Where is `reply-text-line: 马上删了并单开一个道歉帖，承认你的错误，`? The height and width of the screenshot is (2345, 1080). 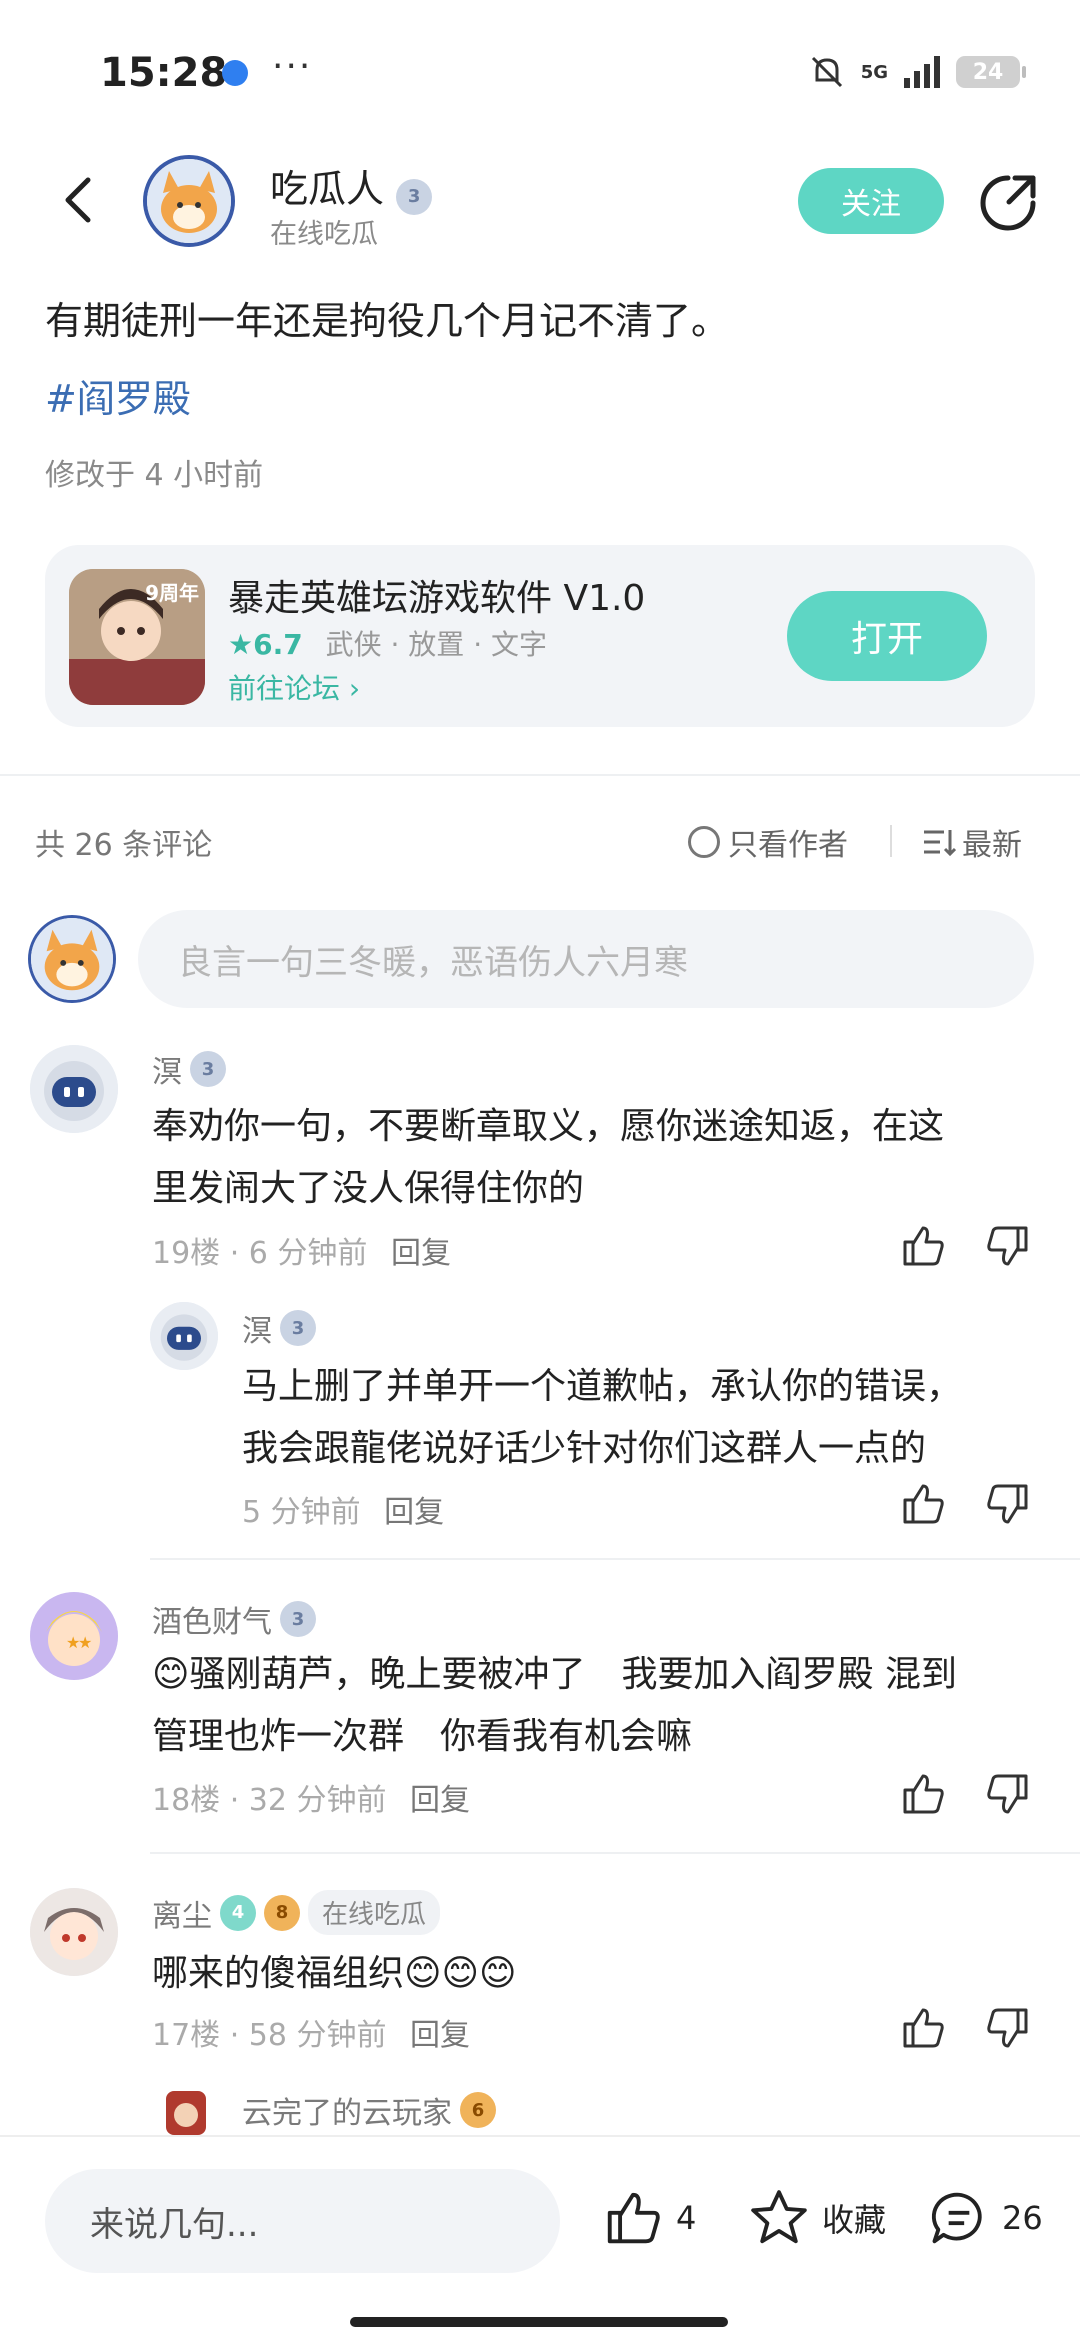 reply-text-line: 马上删了并单开一个道歉帖，承认你的错误， is located at coordinates (602, 1386).